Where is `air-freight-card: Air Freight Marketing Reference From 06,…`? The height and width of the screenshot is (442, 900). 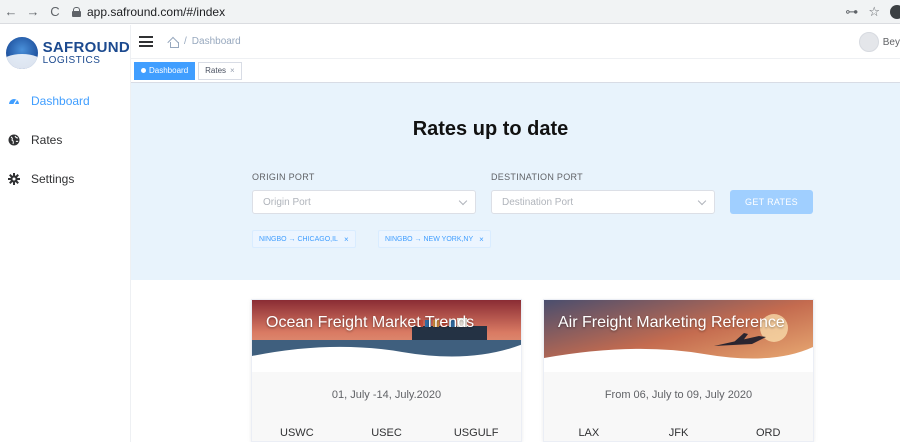 air-freight-card: Air Freight Marketing Reference From 06,… is located at coordinates (678, 370).